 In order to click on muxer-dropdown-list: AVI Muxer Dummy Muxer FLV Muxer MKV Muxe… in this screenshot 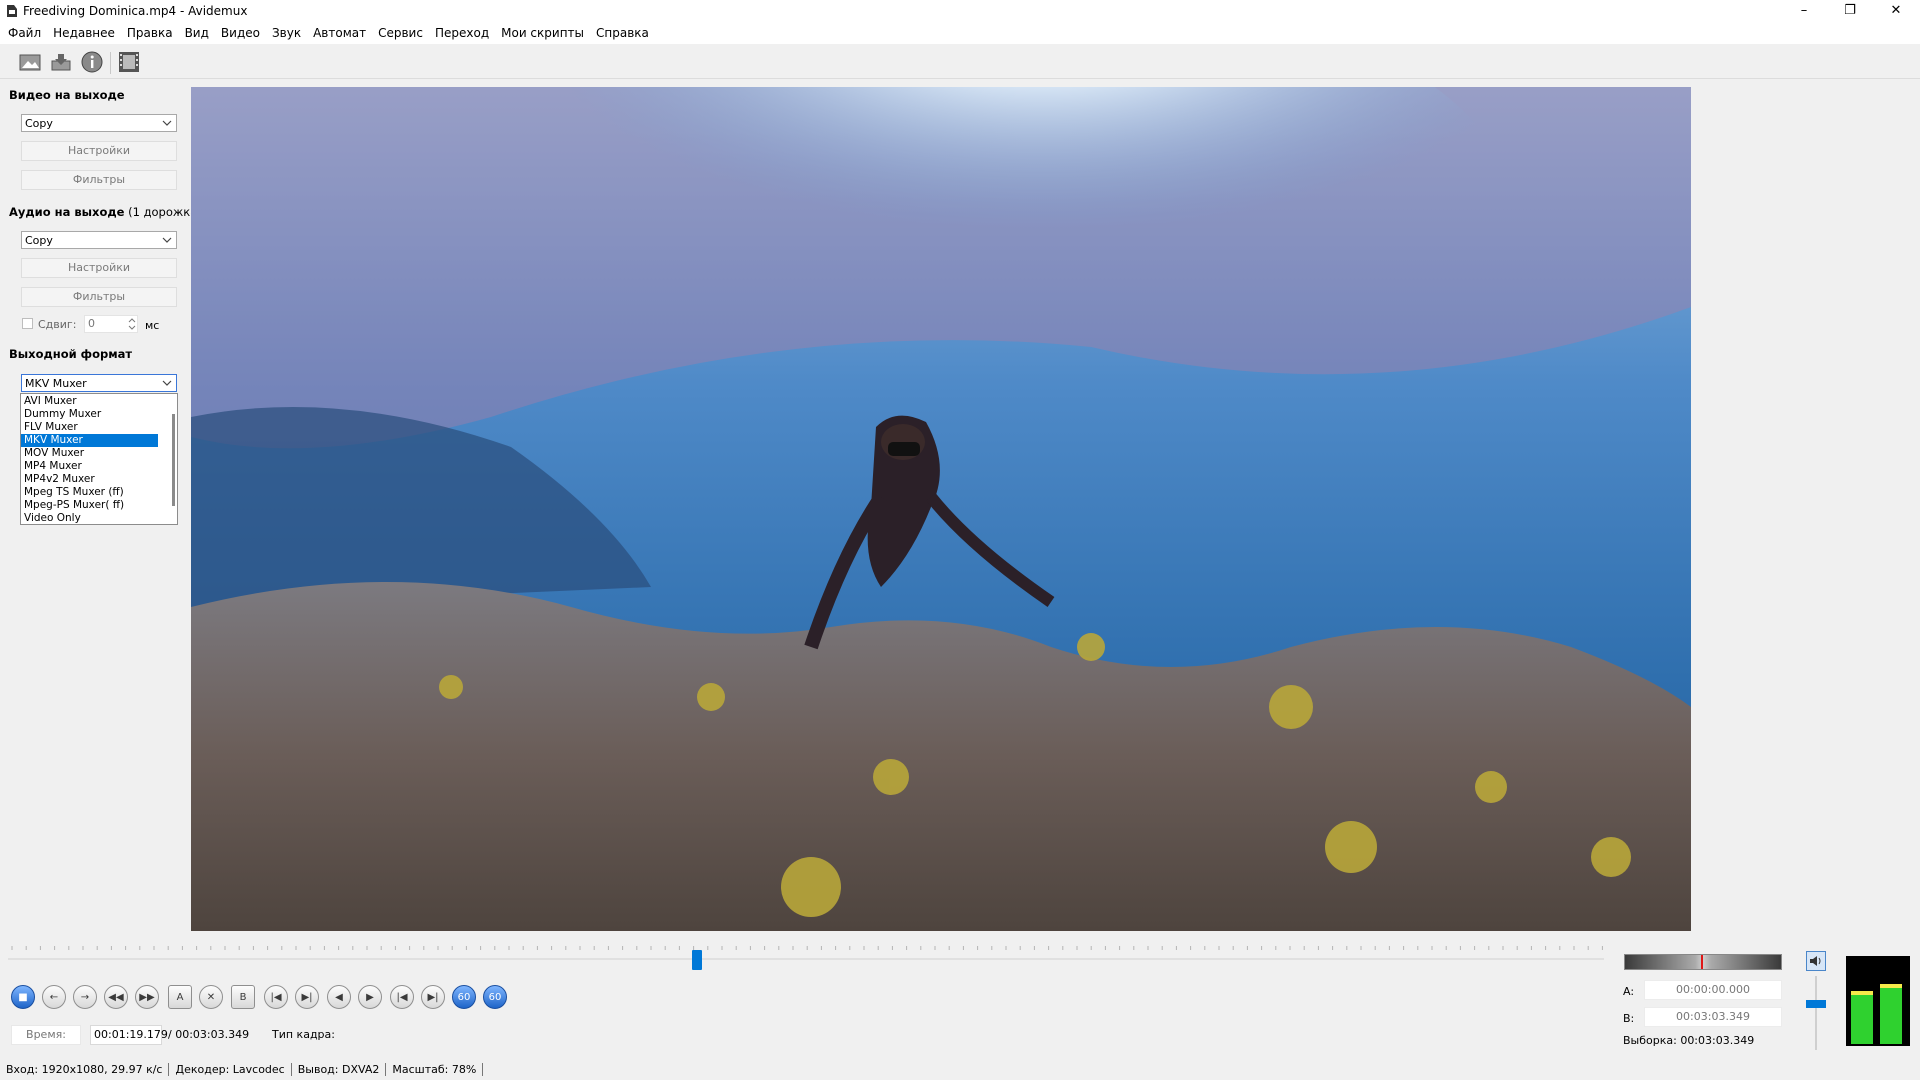, I will do `click(99, 459)`.